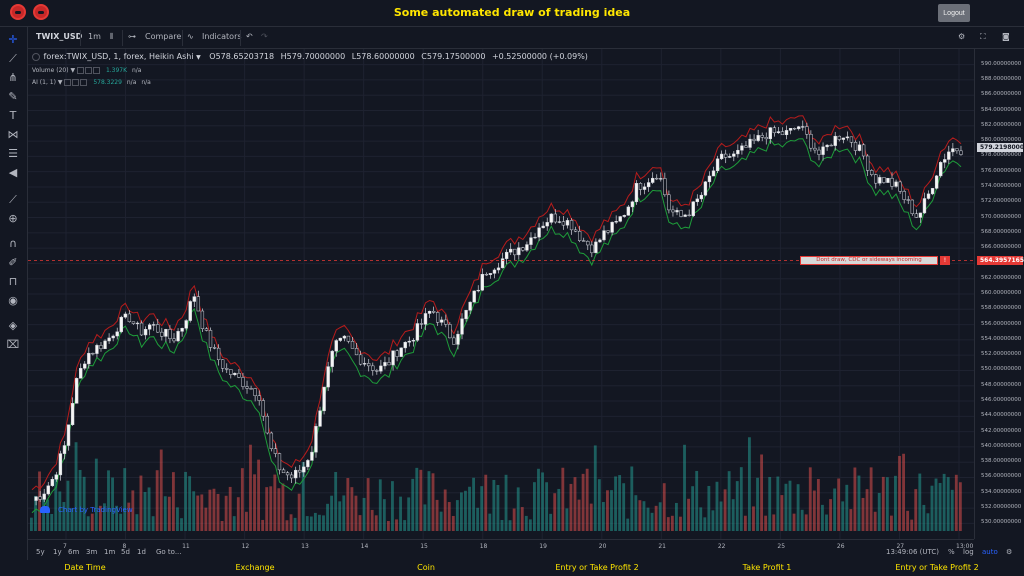  Describe the element at coordinates (869, 260) in the screenshot. I see `alert-label: Dont draw, CDC or sideways incoming` at that location.